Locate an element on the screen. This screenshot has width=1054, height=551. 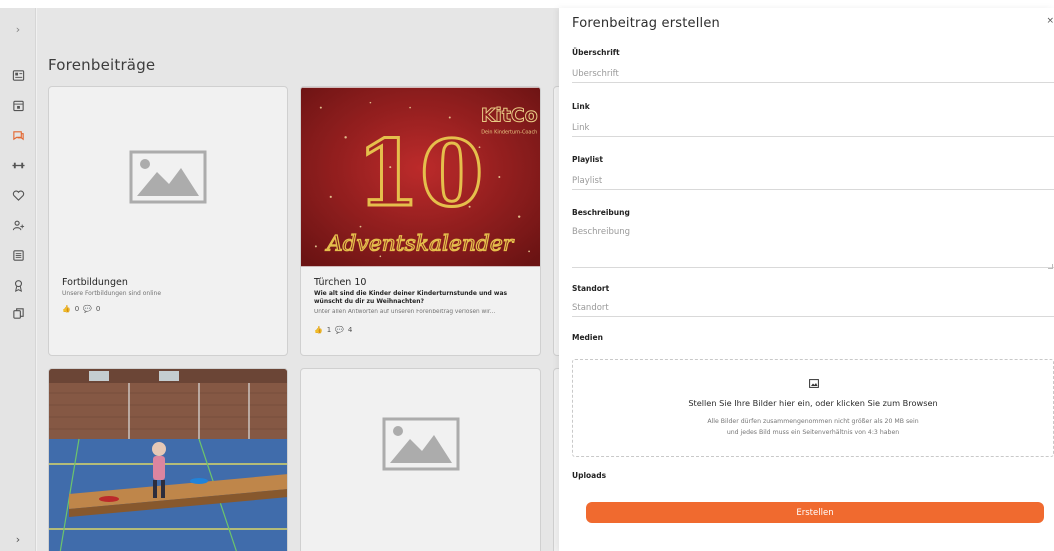
sidebar-item-awards is located at coordinates (18, 285).